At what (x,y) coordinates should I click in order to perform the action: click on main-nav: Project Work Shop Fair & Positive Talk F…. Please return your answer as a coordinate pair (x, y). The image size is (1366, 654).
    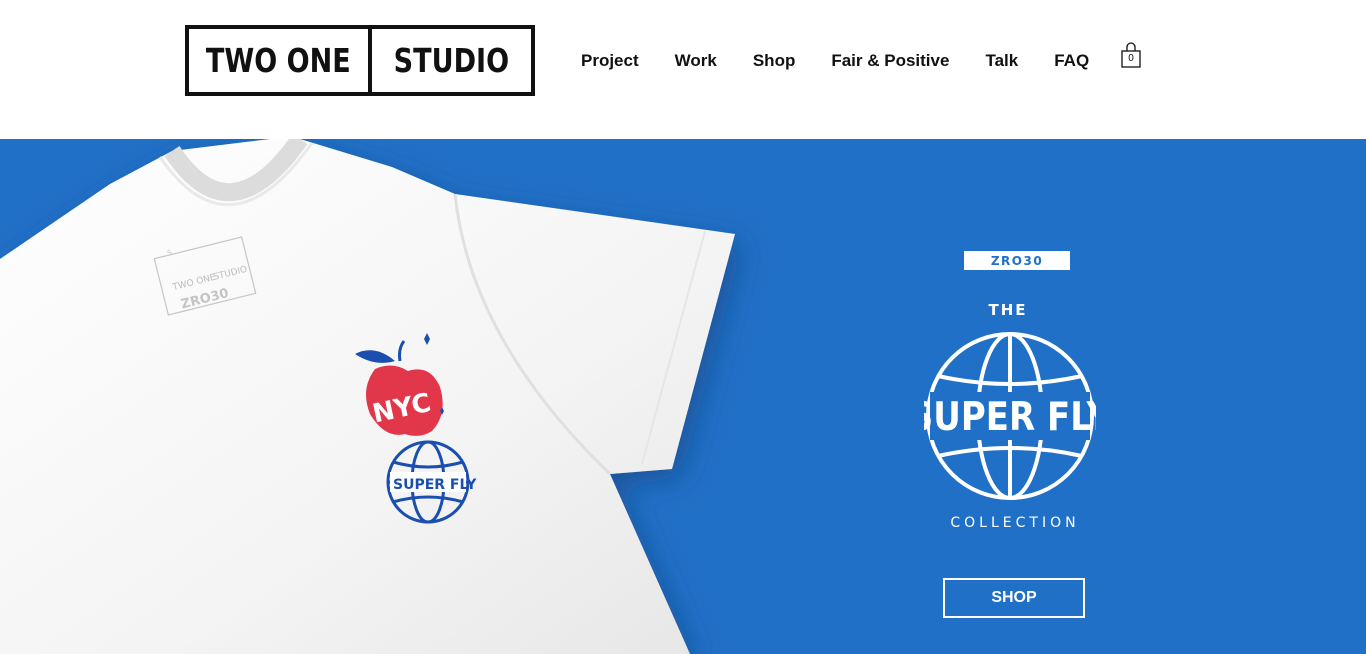
    Looking at the image, I should click on (835, 61).